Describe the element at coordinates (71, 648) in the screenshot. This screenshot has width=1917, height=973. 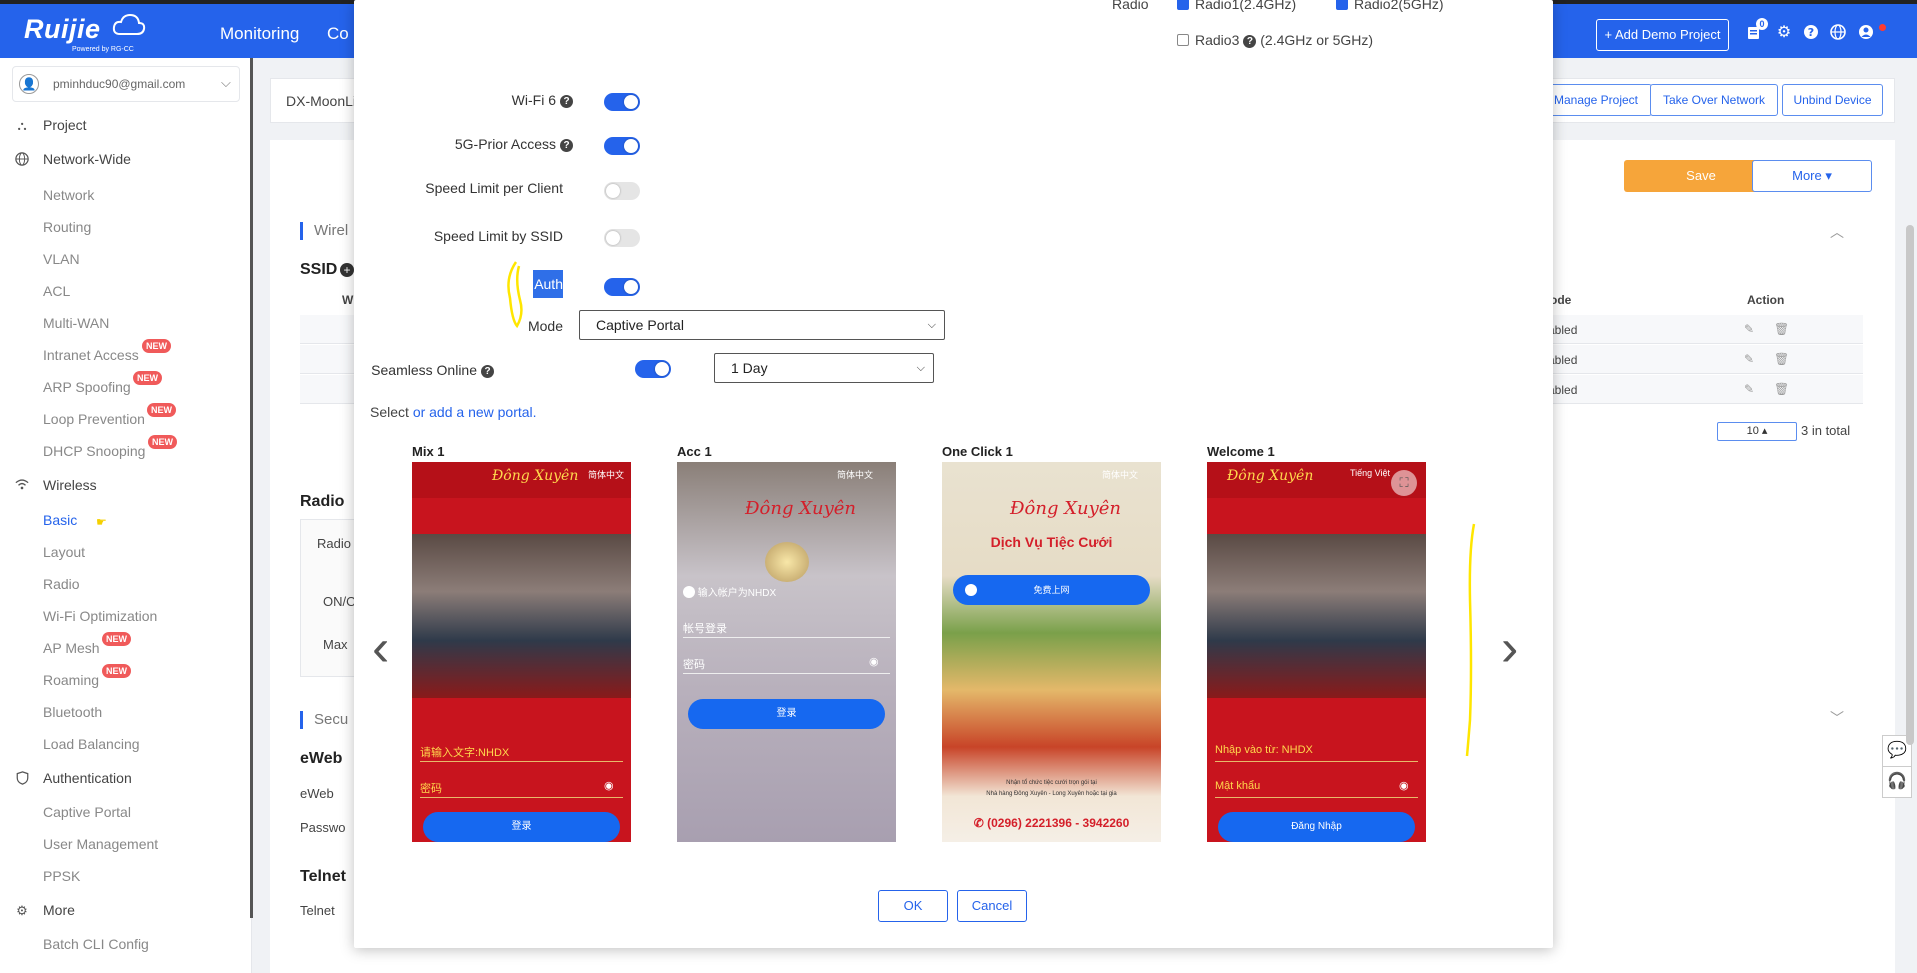
I see `sidebar-item-ap-mesh: AP Mesh` at that location.